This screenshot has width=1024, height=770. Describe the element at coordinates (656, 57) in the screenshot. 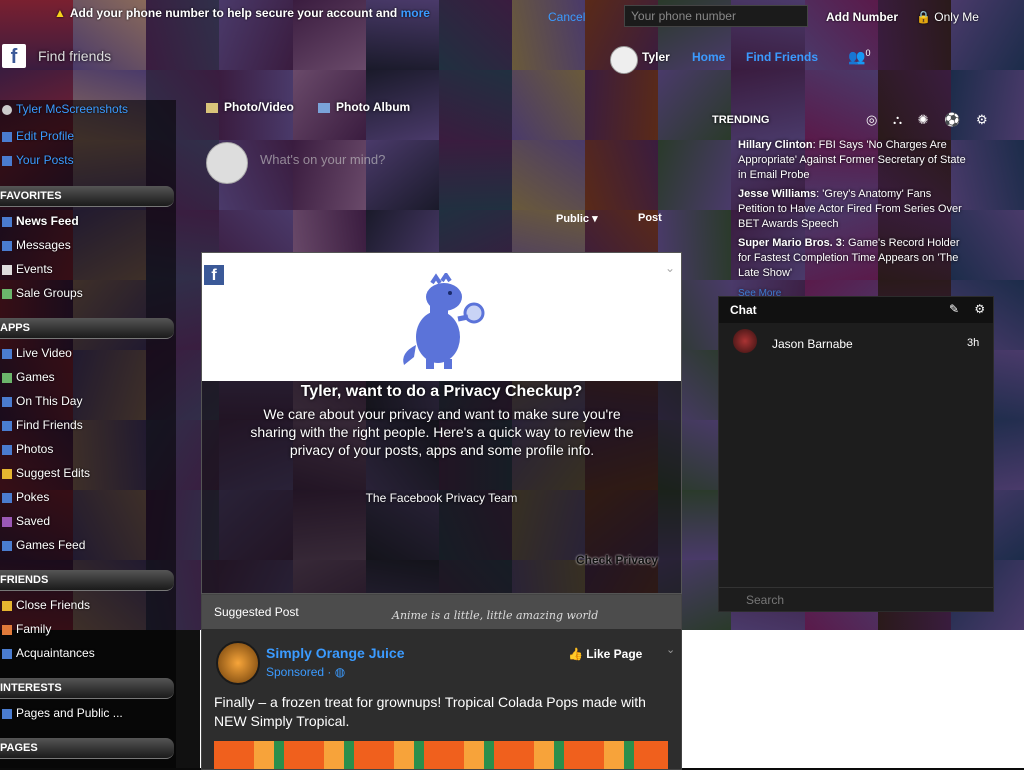

I see `profile-link: Tyler` at that location.